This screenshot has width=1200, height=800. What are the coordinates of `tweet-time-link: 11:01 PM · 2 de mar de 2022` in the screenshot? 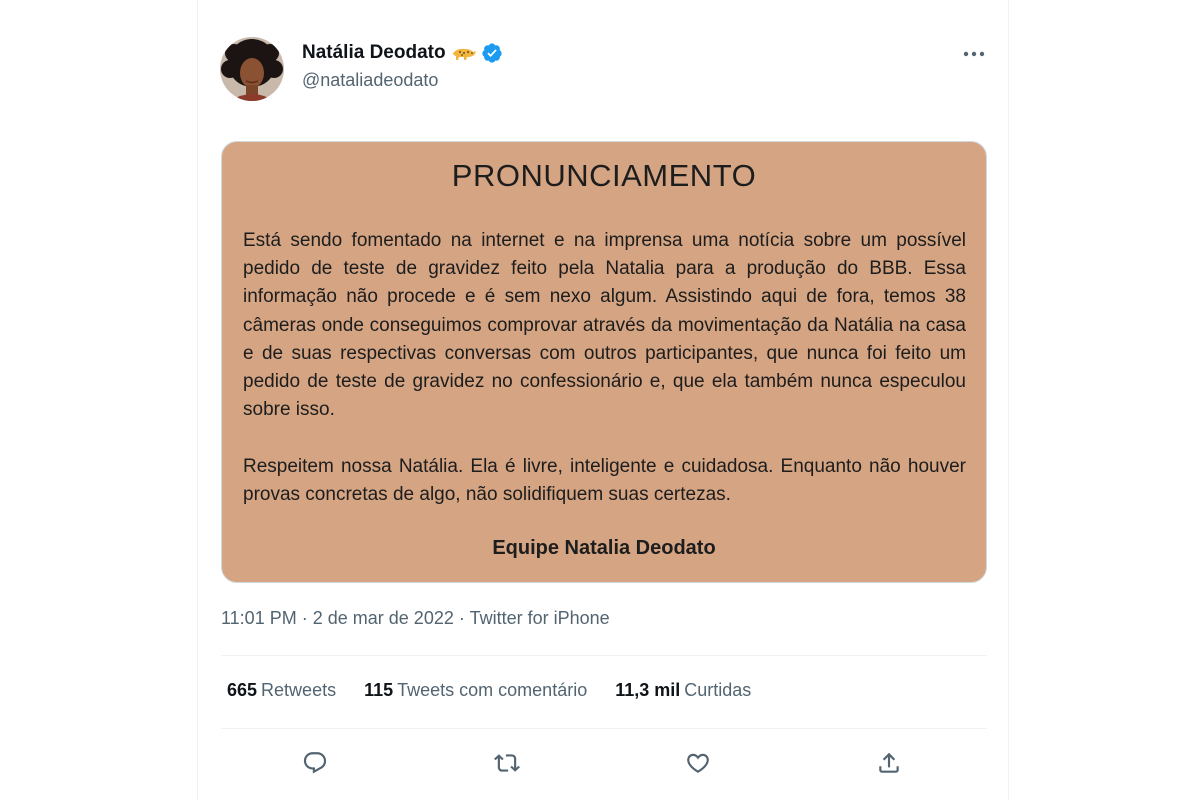 It's located at (337, 618).